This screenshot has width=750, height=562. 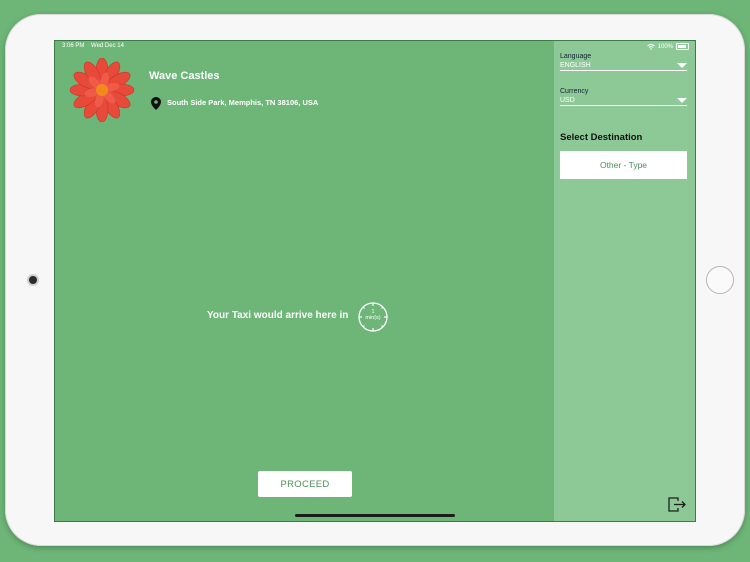 I want to click on front-camera, so click(x=33, y=280).